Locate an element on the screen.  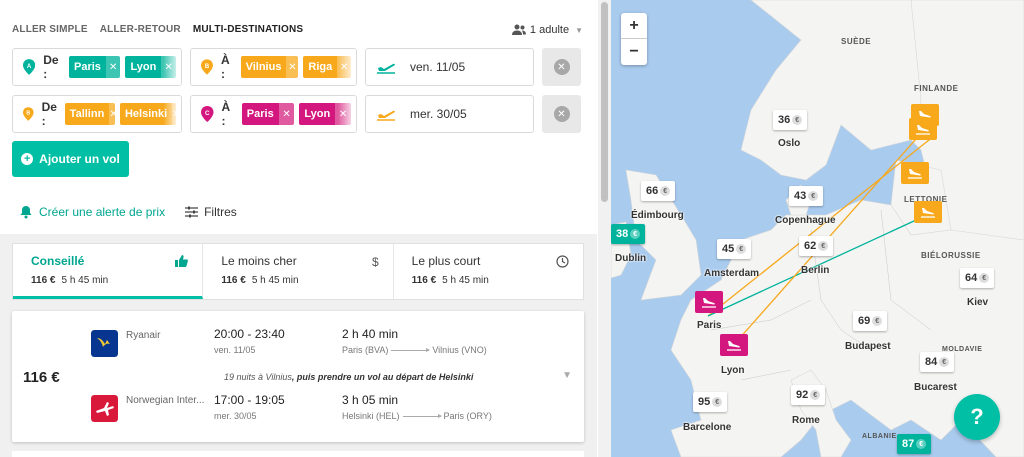
price-marker: 87 € is located at coordinates (914, 444).